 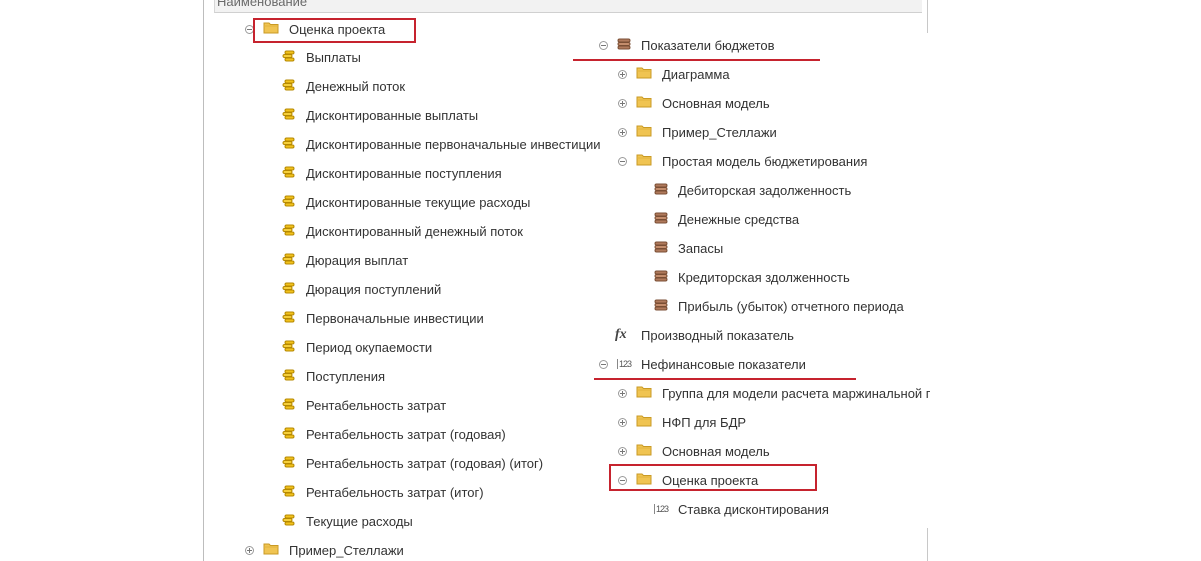 I want to click on tree-leaf-indicator: Первоначальные инвестиции, so click(x=382, y=318).